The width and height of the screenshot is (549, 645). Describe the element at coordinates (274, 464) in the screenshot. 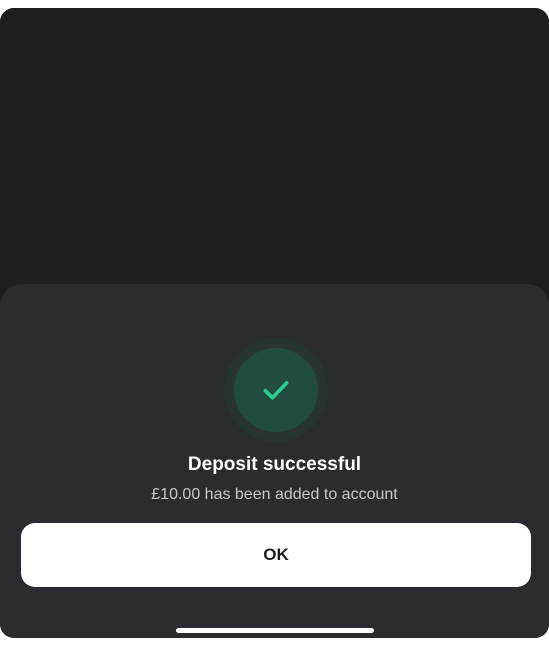

I see `dialog-title: Deposit successful` at that location.